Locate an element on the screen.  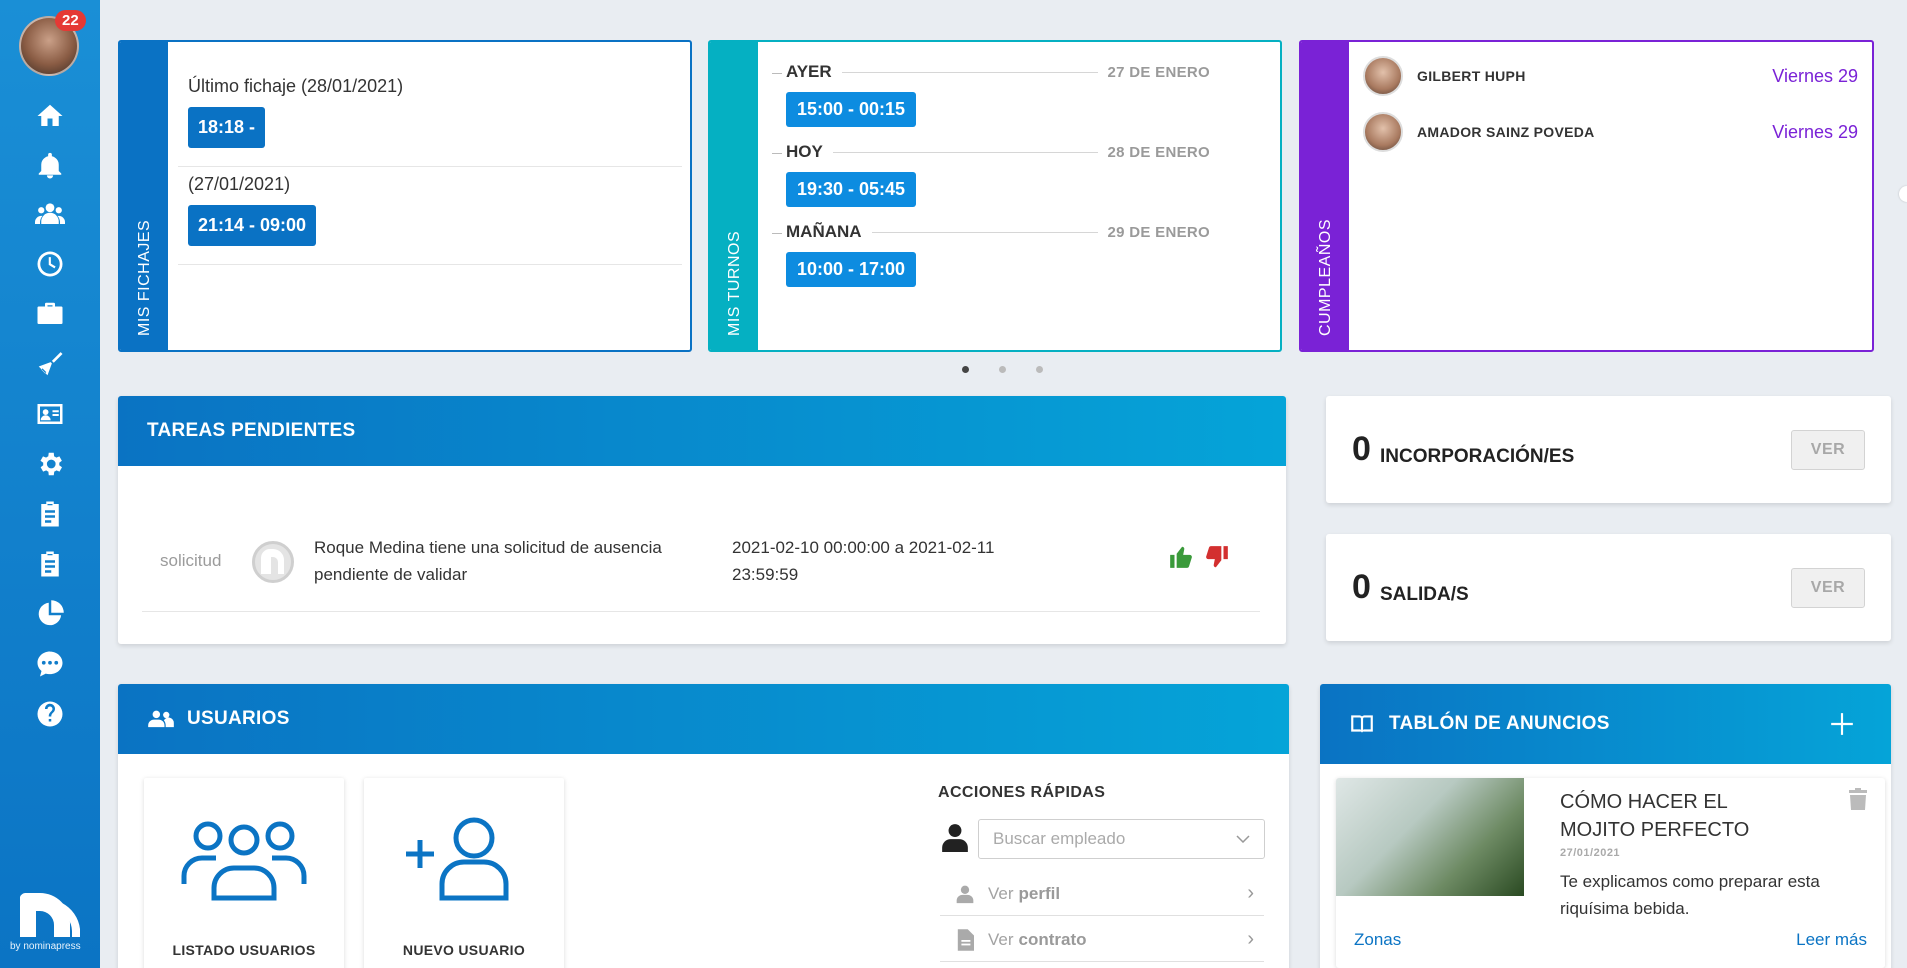
home-icon is located at coordinates (50, 116).